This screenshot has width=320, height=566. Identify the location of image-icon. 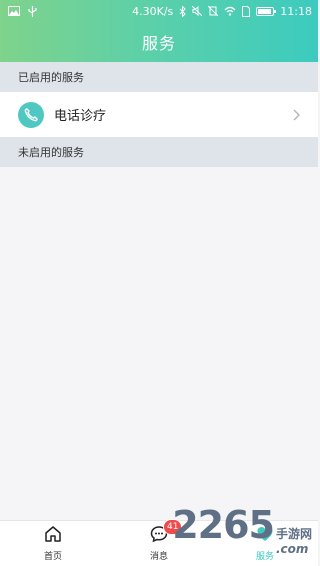
(14, 11).